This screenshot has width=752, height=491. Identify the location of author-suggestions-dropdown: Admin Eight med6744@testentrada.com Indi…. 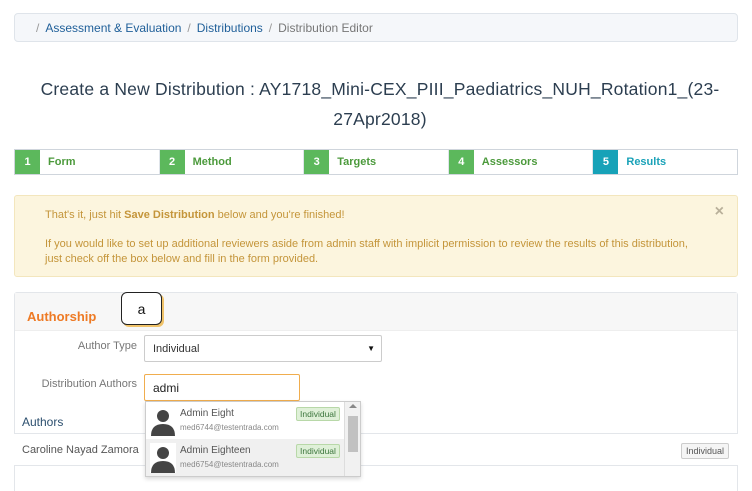
(253, 439).